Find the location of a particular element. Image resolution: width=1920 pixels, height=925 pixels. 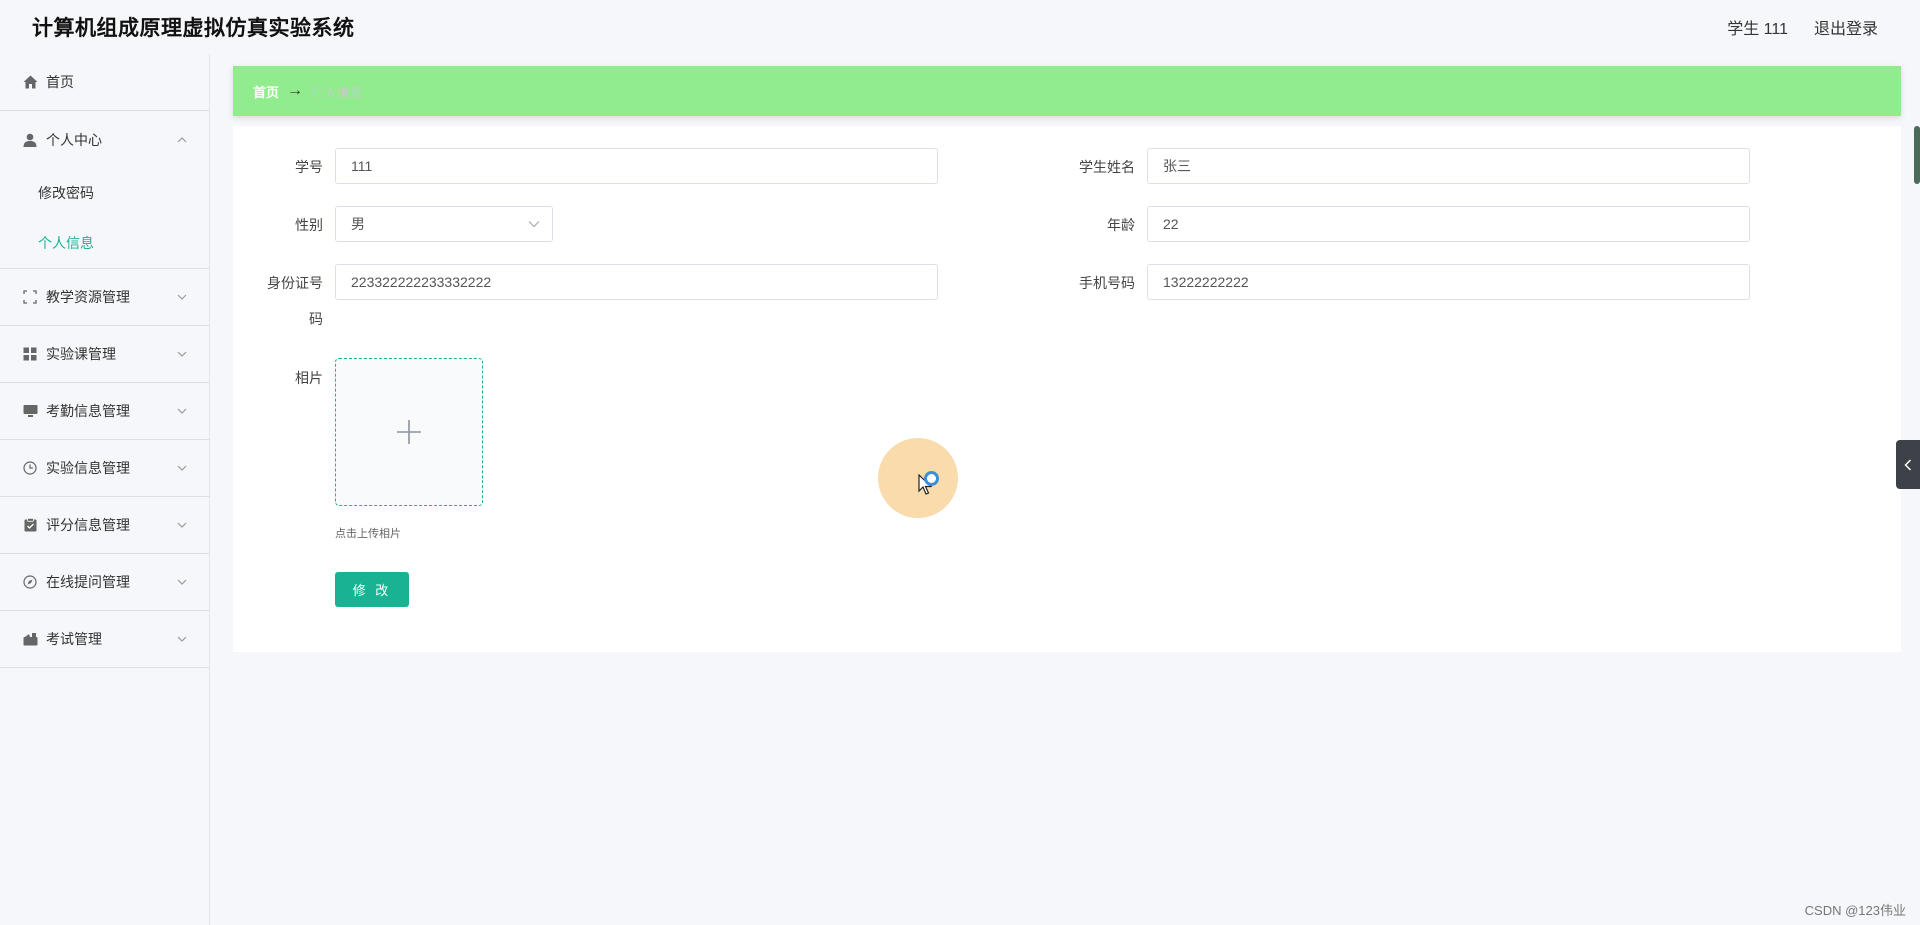

fullscreen-icon is located at coordinates (30, 297).